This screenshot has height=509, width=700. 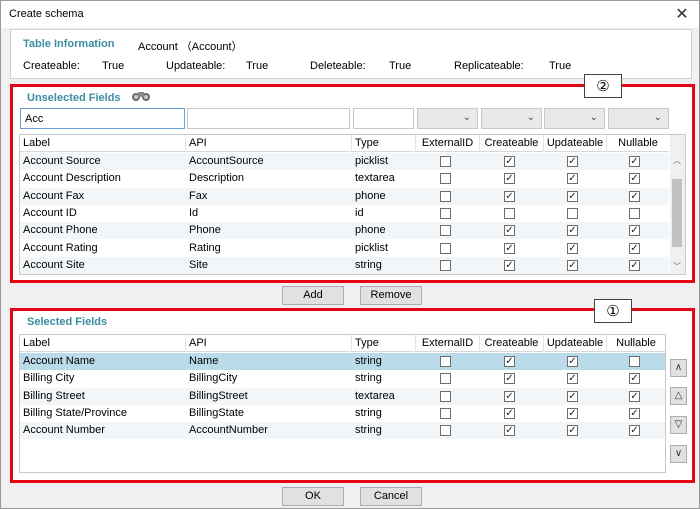 What do you see at coordinates (205, 247) in the screenshot?
I see `cell-api: Rating` at bounding box center [205, 247].